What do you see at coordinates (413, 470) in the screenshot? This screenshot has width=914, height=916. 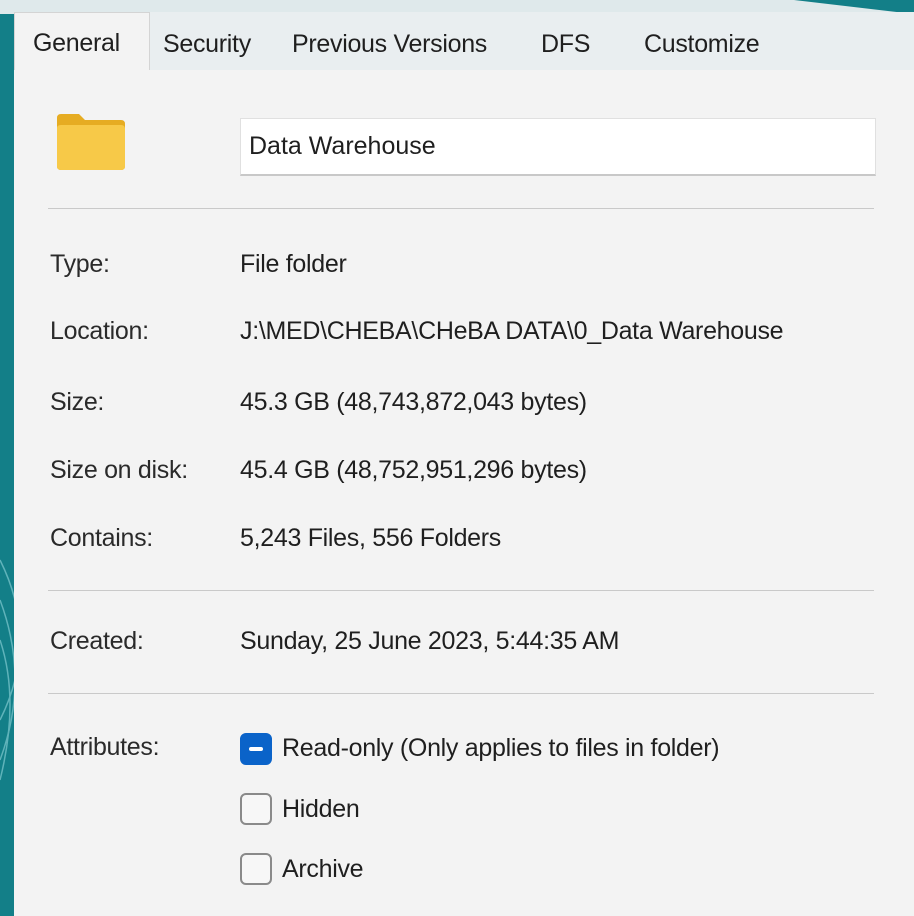 I see `size-on-disk-value: 45.4 GB (48,752,951,296 bytes)` at bounding box center [413, 470].